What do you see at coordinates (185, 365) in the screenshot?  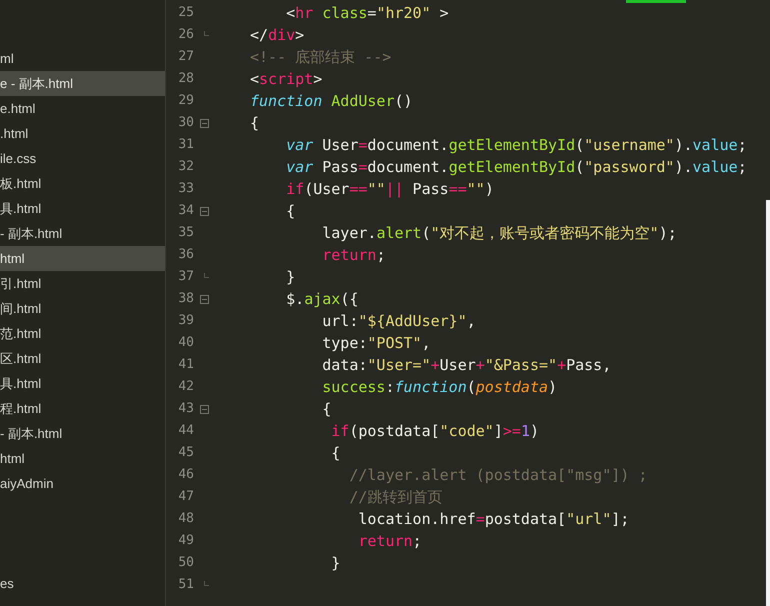 I see `line-number: 41` at bounding box center [185, 365].